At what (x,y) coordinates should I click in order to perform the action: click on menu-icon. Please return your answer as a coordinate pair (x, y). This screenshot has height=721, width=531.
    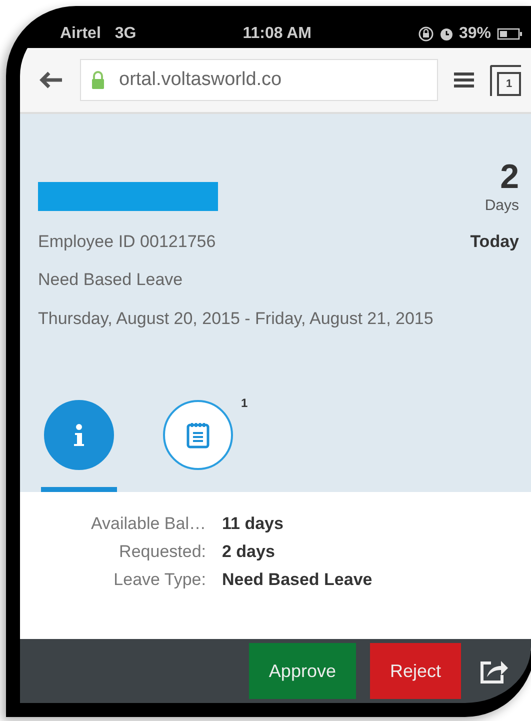
    Looking at the image, I should click on (464, 80).